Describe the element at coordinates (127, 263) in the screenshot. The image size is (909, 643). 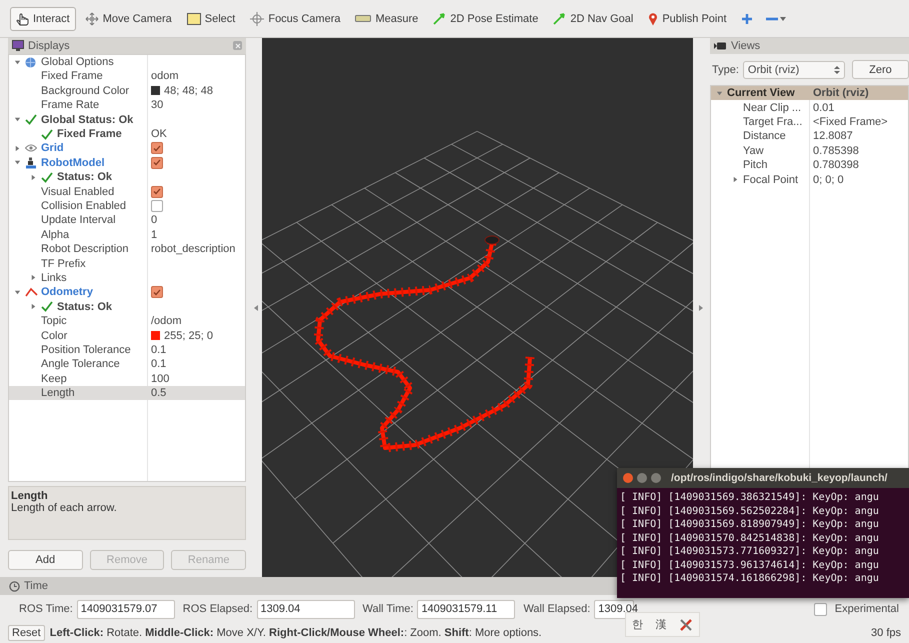
I see `tree-row: TF Prefix` at that location.